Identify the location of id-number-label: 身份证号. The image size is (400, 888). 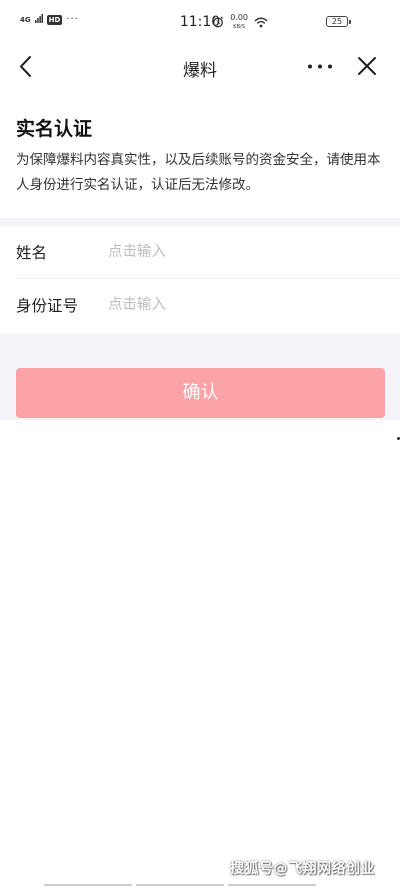
(47, 306).